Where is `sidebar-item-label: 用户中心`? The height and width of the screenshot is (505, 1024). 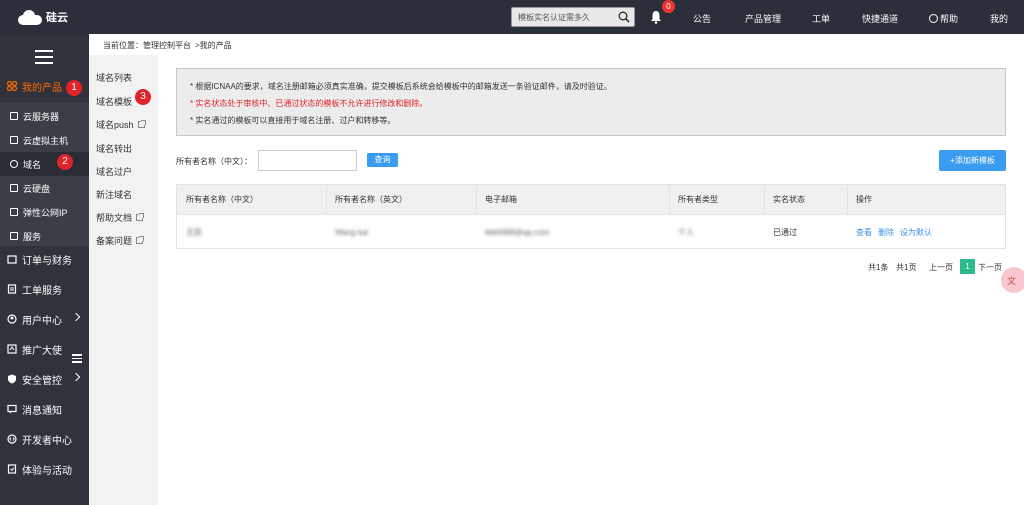
sidebar-item-label: 用户中心 is located at coordinates (42, 321).